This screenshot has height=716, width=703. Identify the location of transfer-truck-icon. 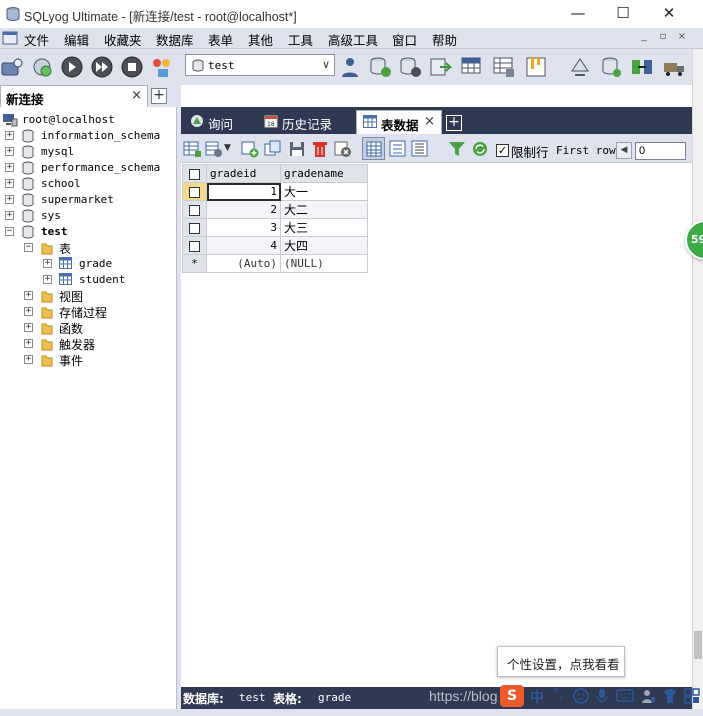
(674, 67).